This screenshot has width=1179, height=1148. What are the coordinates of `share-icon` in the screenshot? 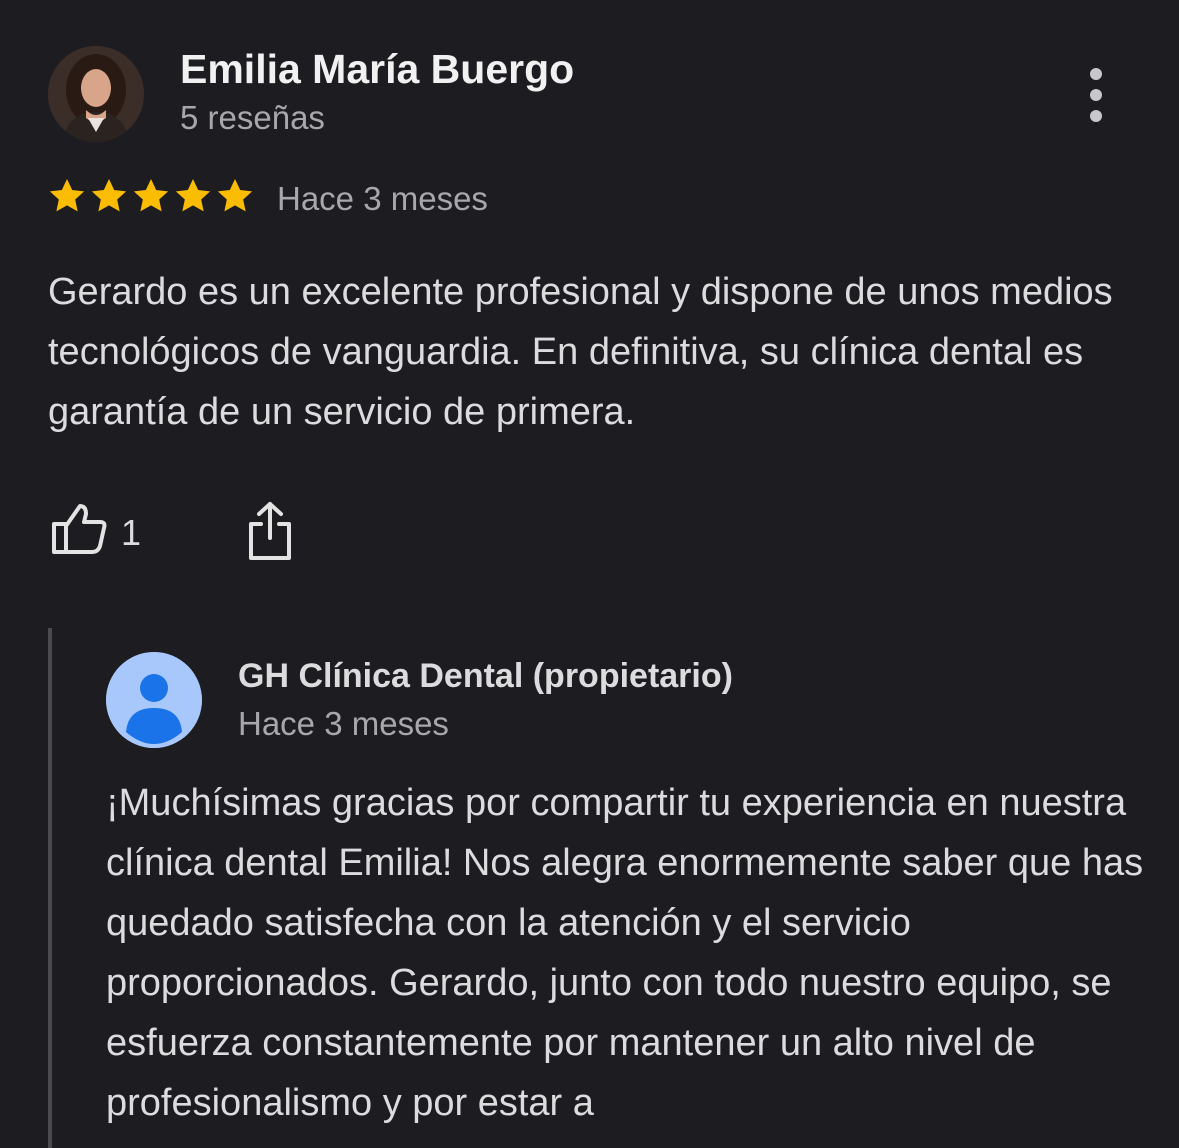 It's located at (270, 531).